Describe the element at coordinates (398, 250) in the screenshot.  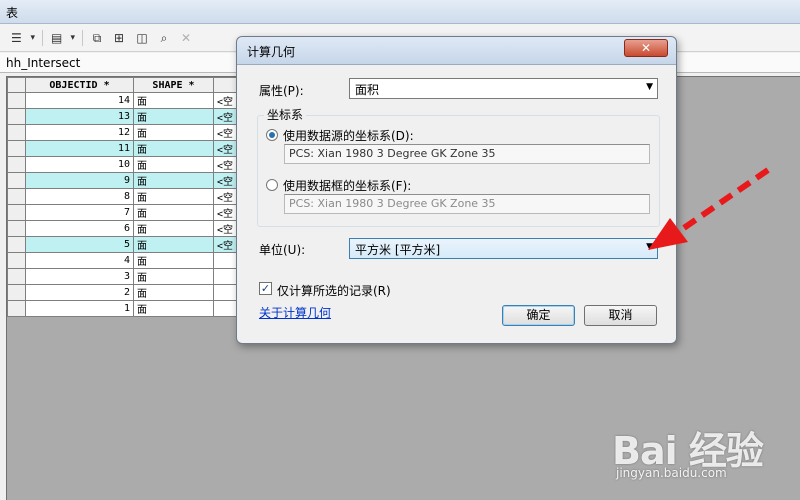
I see `unit-select-value: 平方米 [平方米]` at that location.